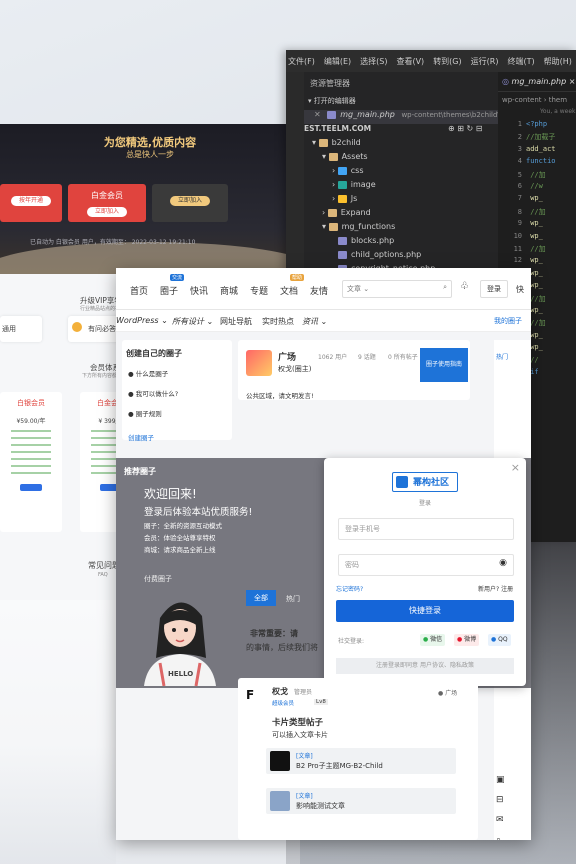  What do you see at coordinates (499, 640) in the screenshot?
I see `qq-login-button: ● QQ` at bounding box center [499, 640].